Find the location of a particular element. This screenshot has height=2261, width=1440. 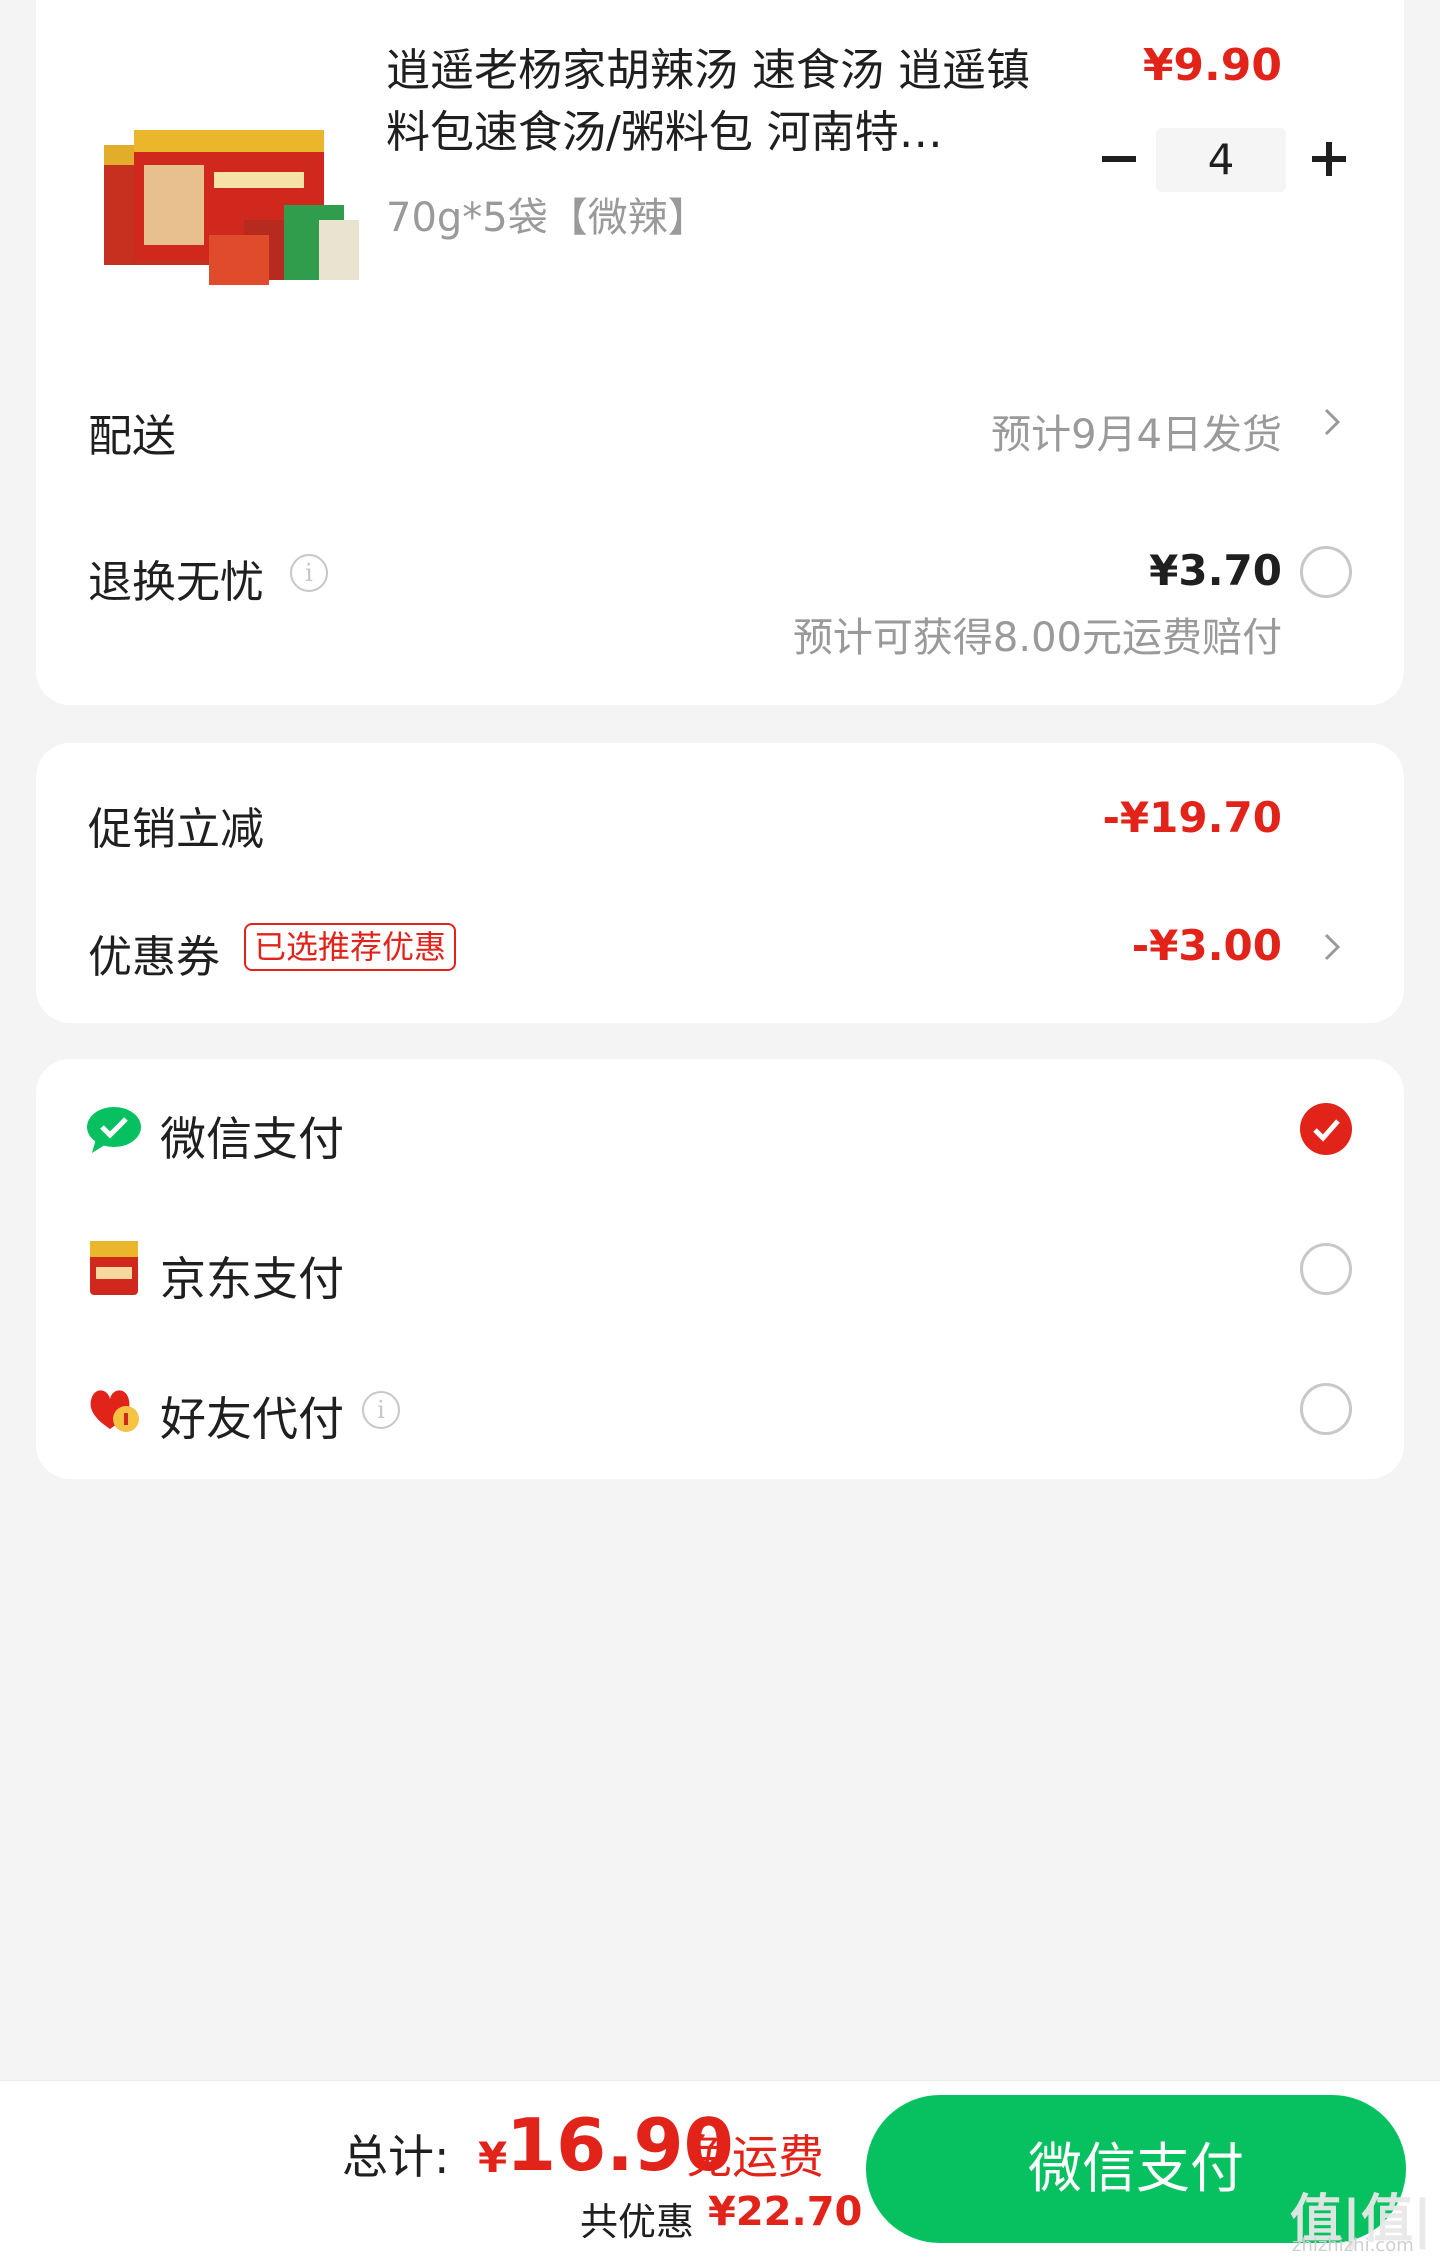

returns-note: 预计可获得8.00元运费赔付 is located at coordinates (1037, 638).